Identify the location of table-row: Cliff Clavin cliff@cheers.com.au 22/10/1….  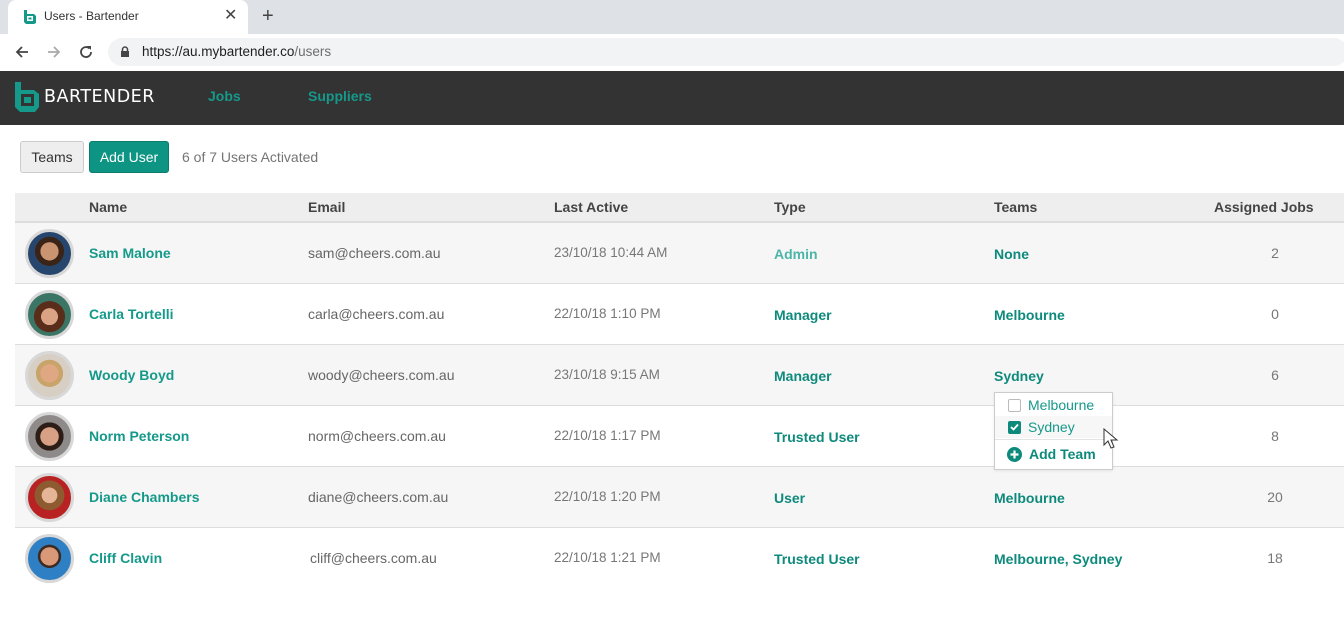
(679, 558).